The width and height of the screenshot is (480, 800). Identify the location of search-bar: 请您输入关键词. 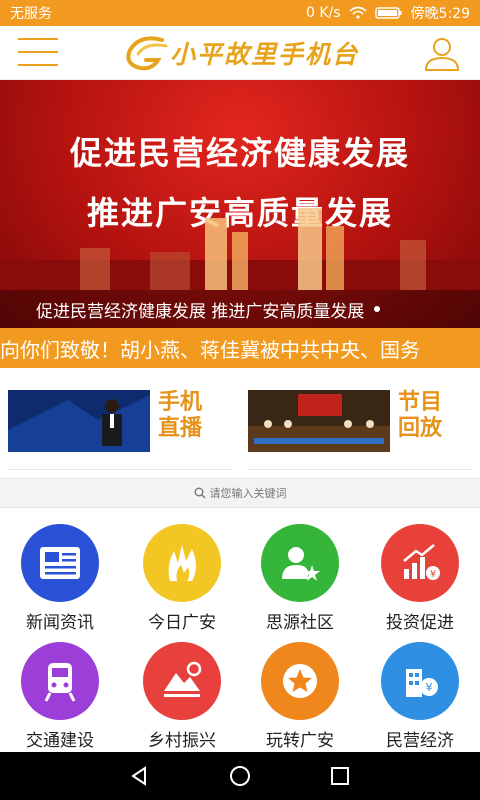
(240, 493).